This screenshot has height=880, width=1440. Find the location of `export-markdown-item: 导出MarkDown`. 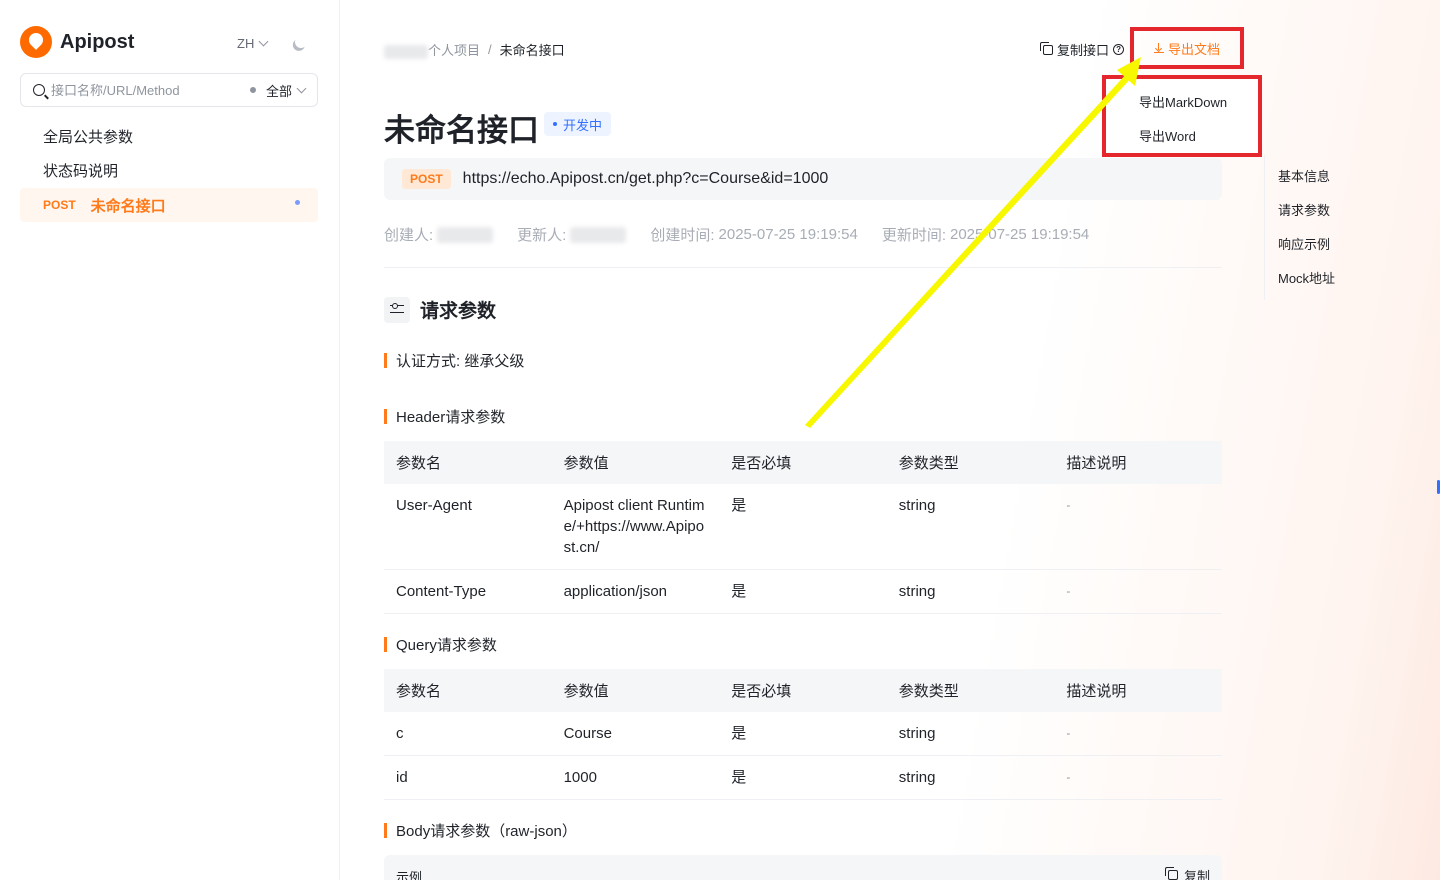

export-markdown-item: 导出MarkDown is located at coordinates (1182, 106).